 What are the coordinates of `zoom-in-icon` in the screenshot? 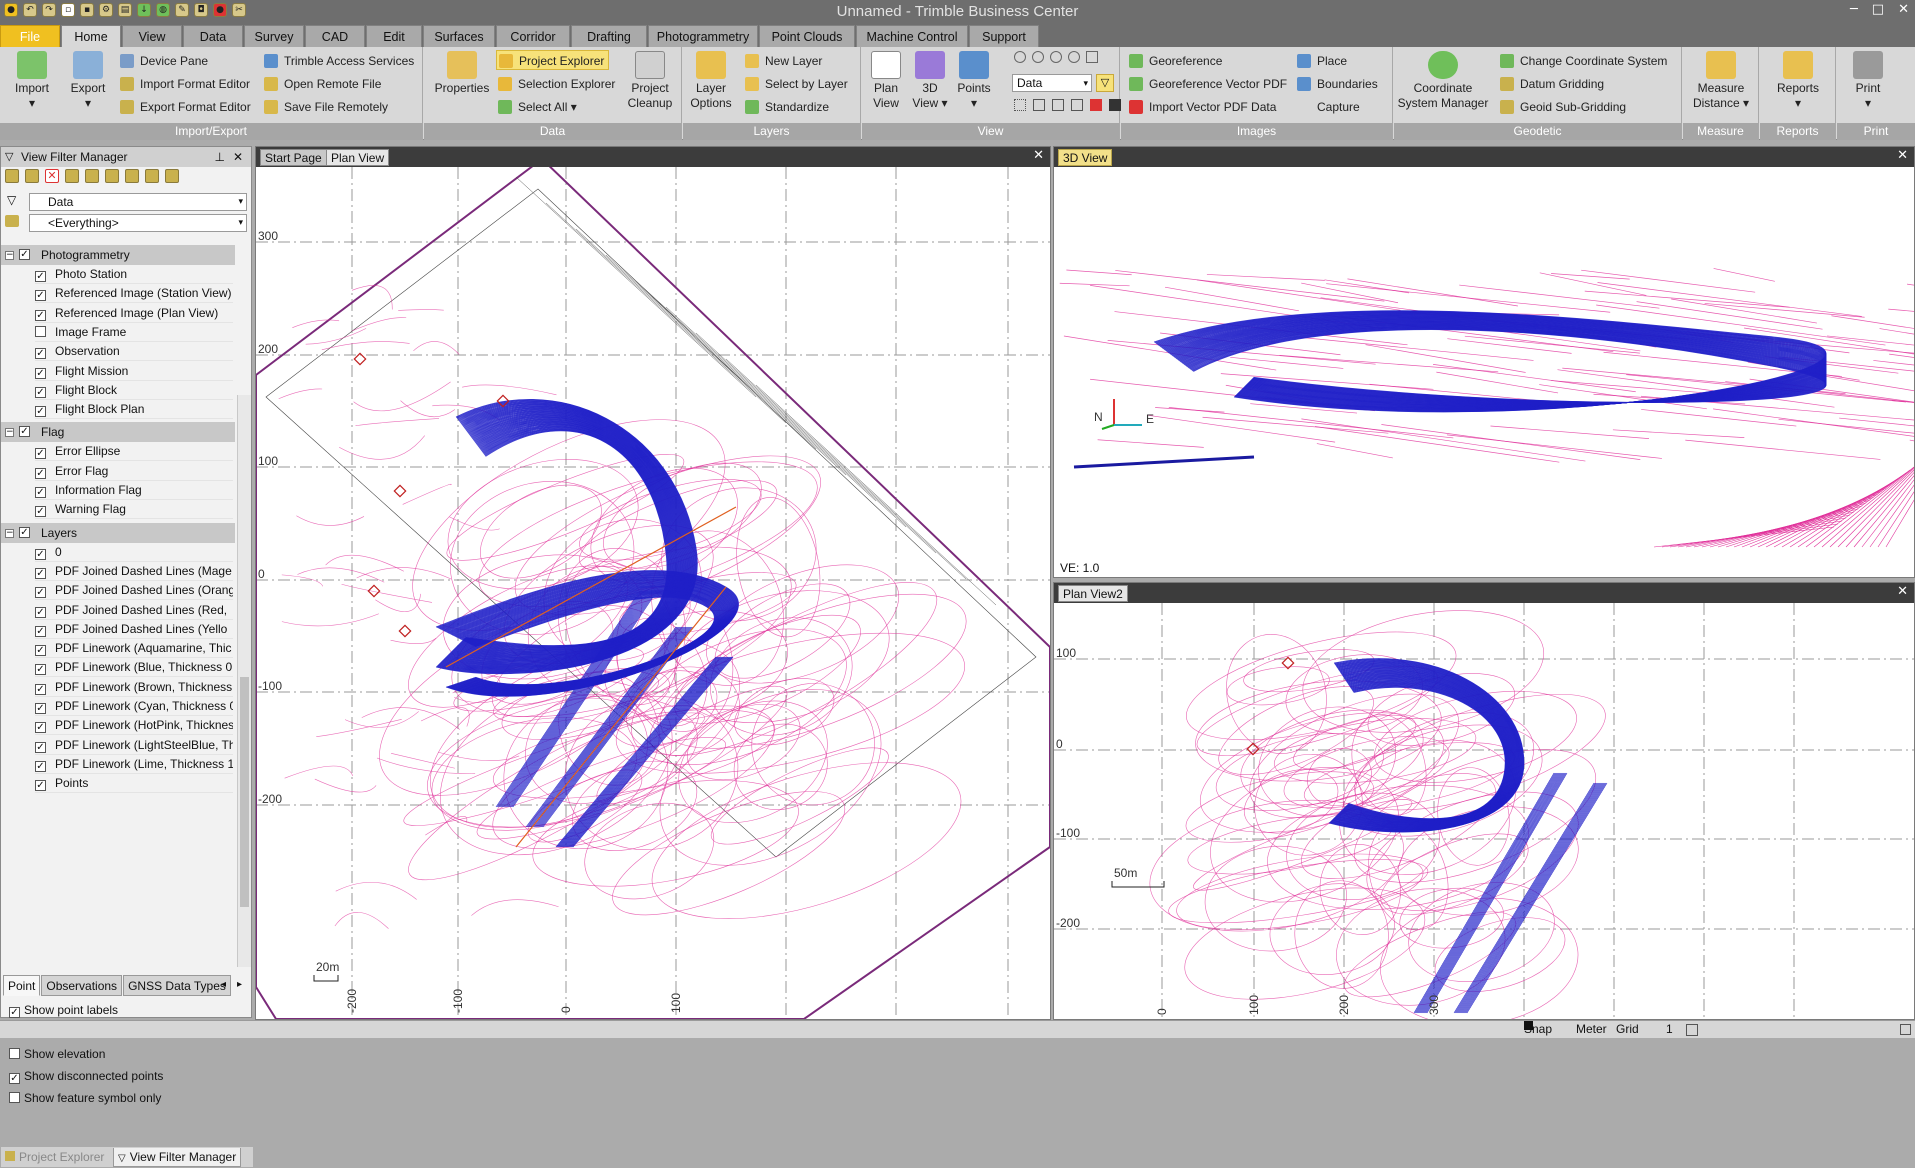 It's located at (1020, 57).